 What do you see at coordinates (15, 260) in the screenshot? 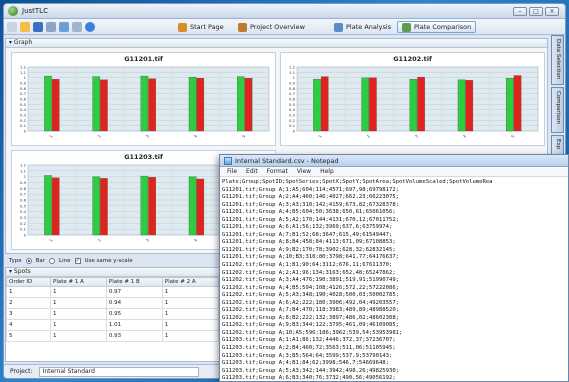
I see `type-label: Type` at bounding box center [15, 260].